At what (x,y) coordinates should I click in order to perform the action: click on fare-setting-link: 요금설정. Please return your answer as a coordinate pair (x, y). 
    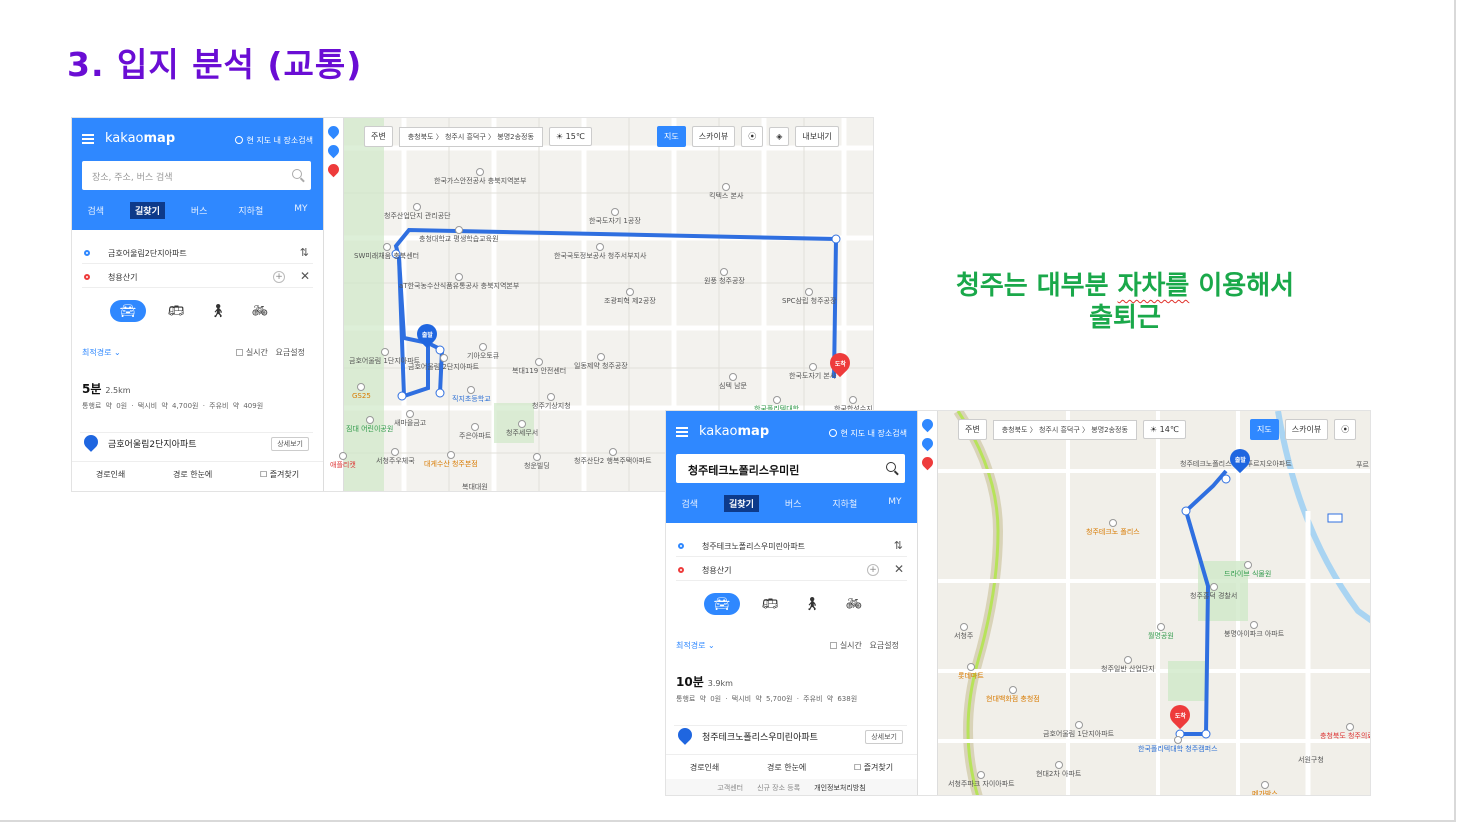
    Looking at the image, I should click on (884, 645).